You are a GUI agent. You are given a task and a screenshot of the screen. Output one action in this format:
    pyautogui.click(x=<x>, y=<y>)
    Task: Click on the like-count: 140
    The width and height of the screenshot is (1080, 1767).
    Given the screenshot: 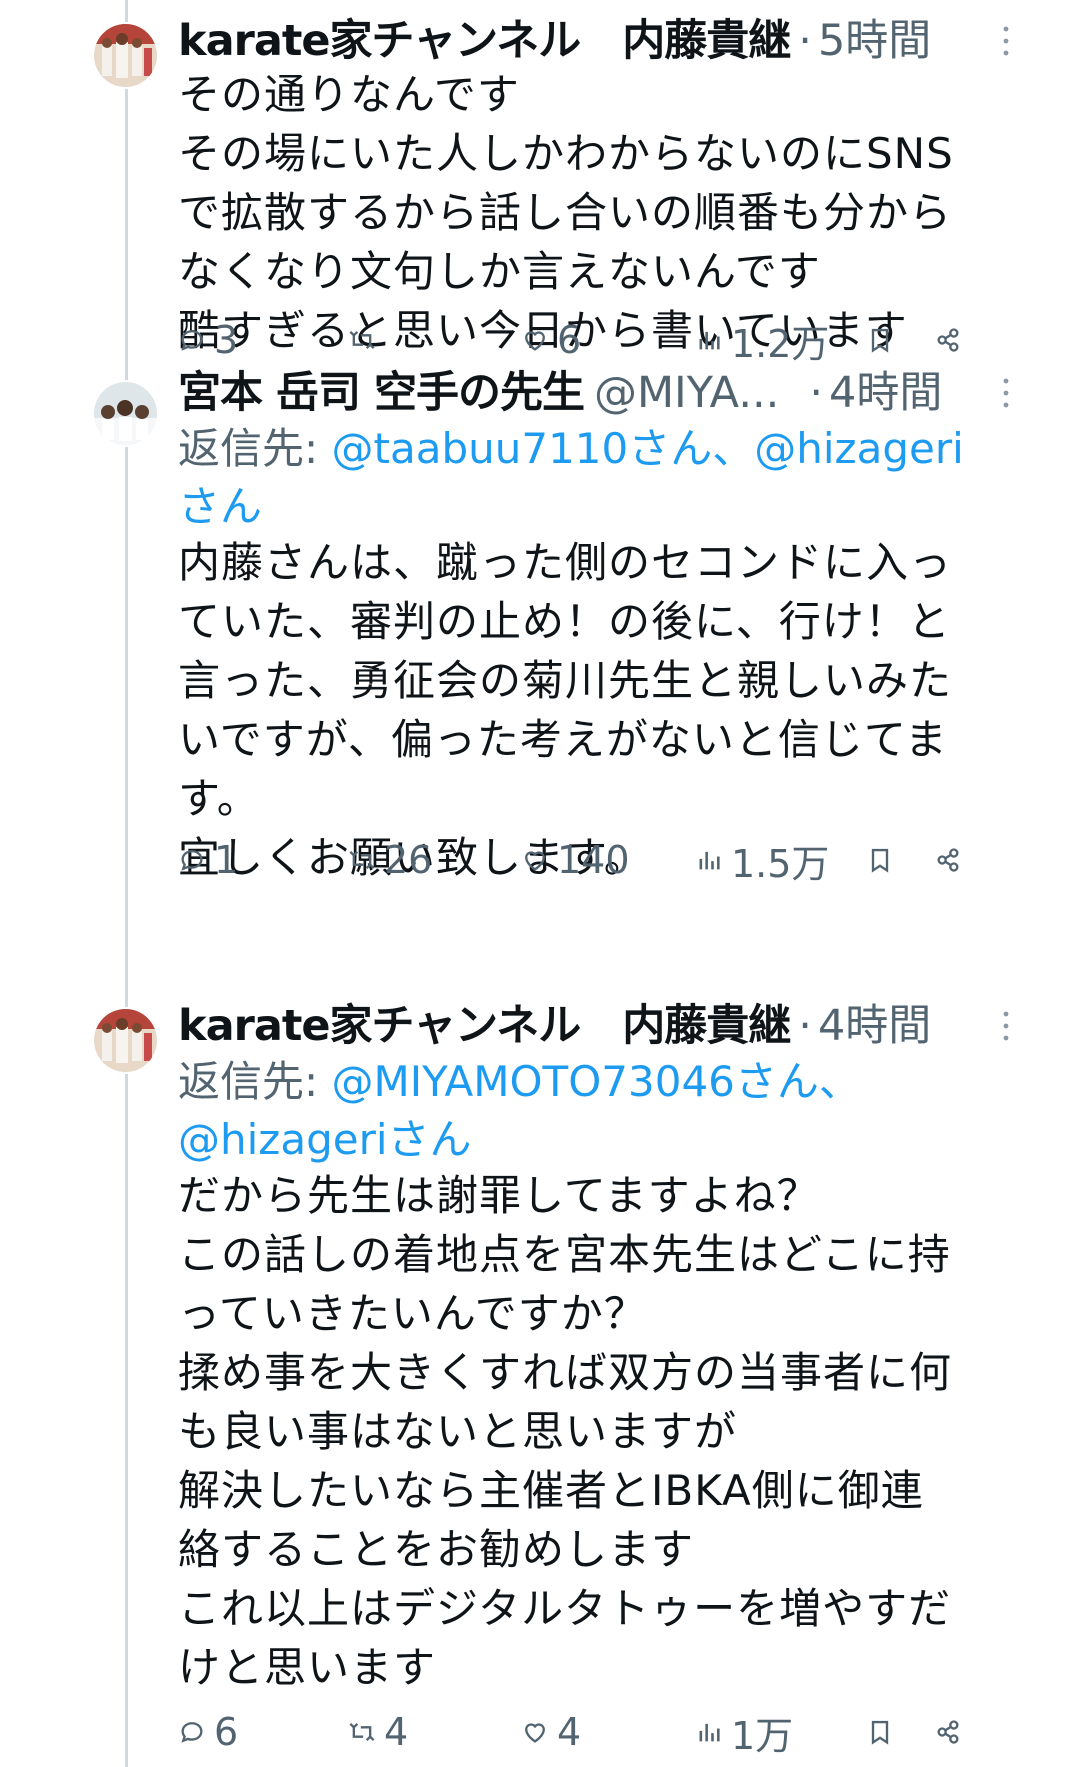 What is the action you would take?
    pyautogui.click(x=593, y=860)
    